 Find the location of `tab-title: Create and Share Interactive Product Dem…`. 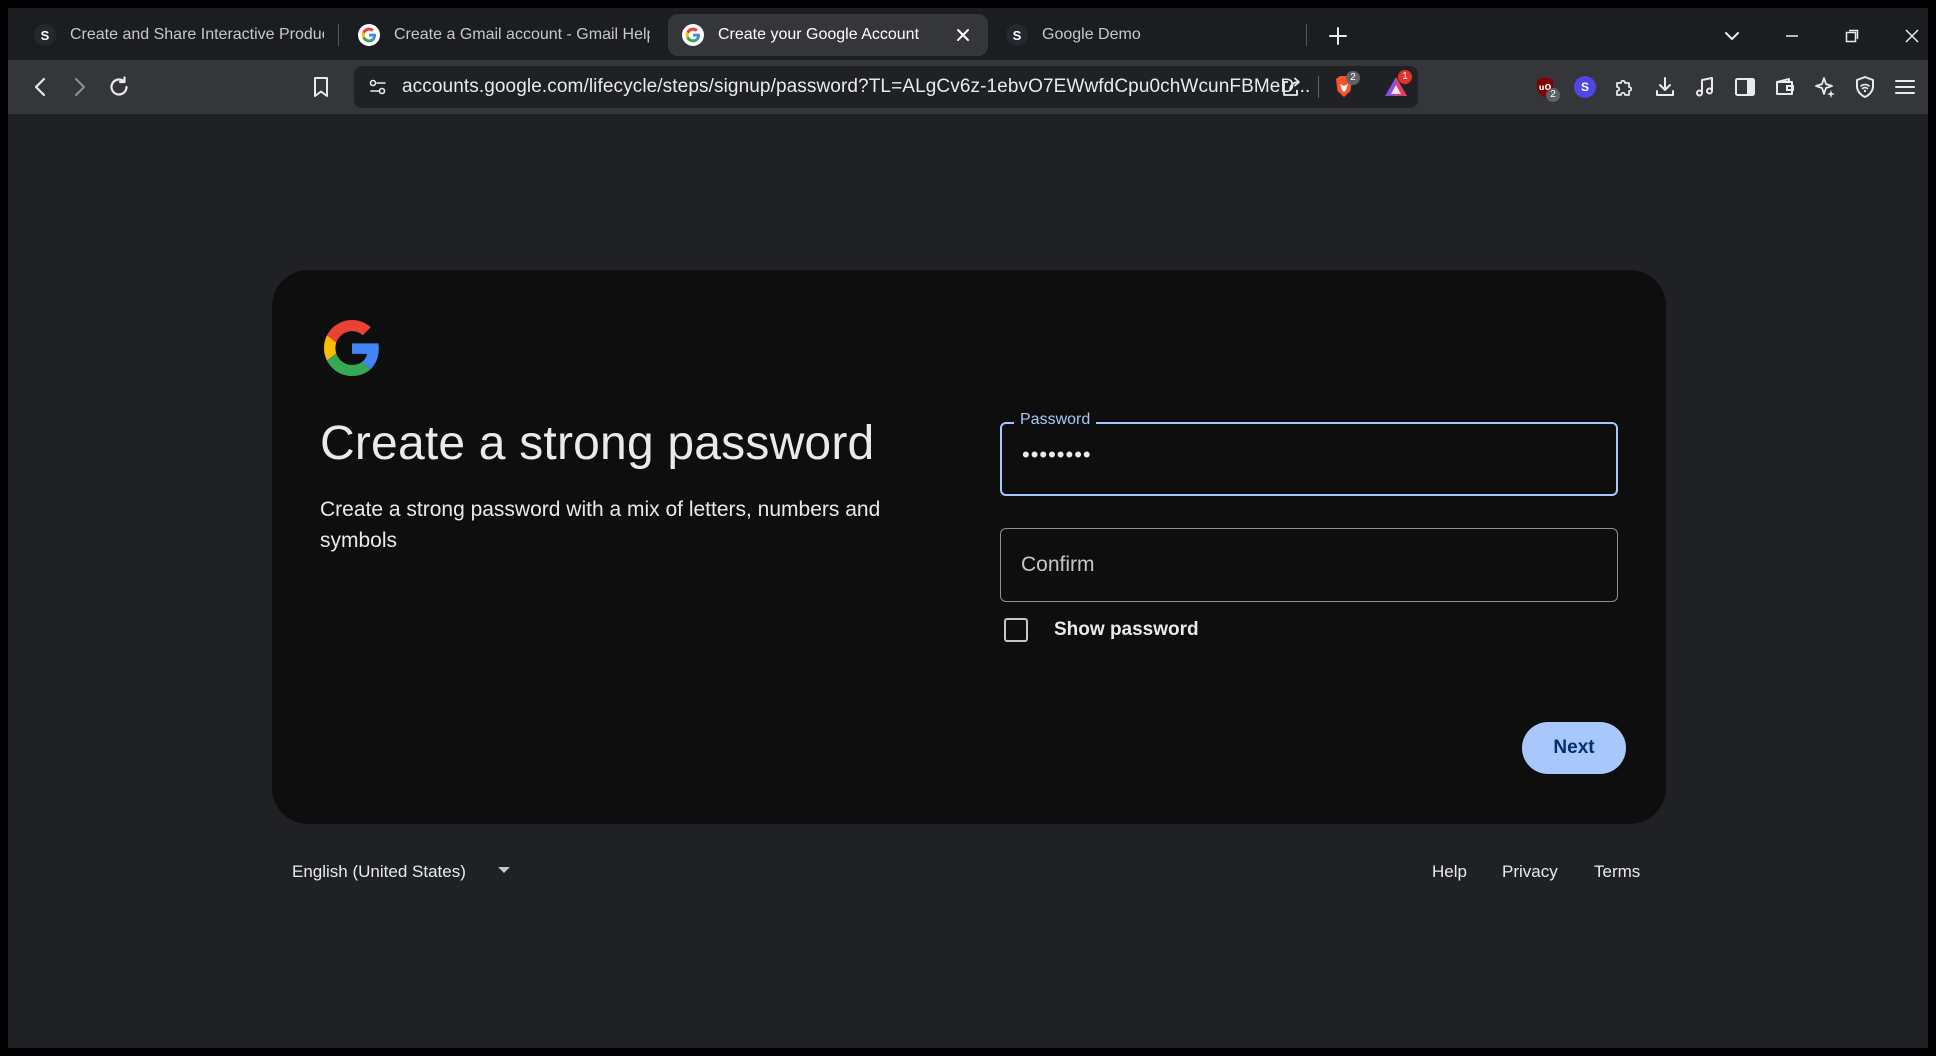

tab-title: Create and Share Interactive Product Dem… is located at coordinates (197, 34).